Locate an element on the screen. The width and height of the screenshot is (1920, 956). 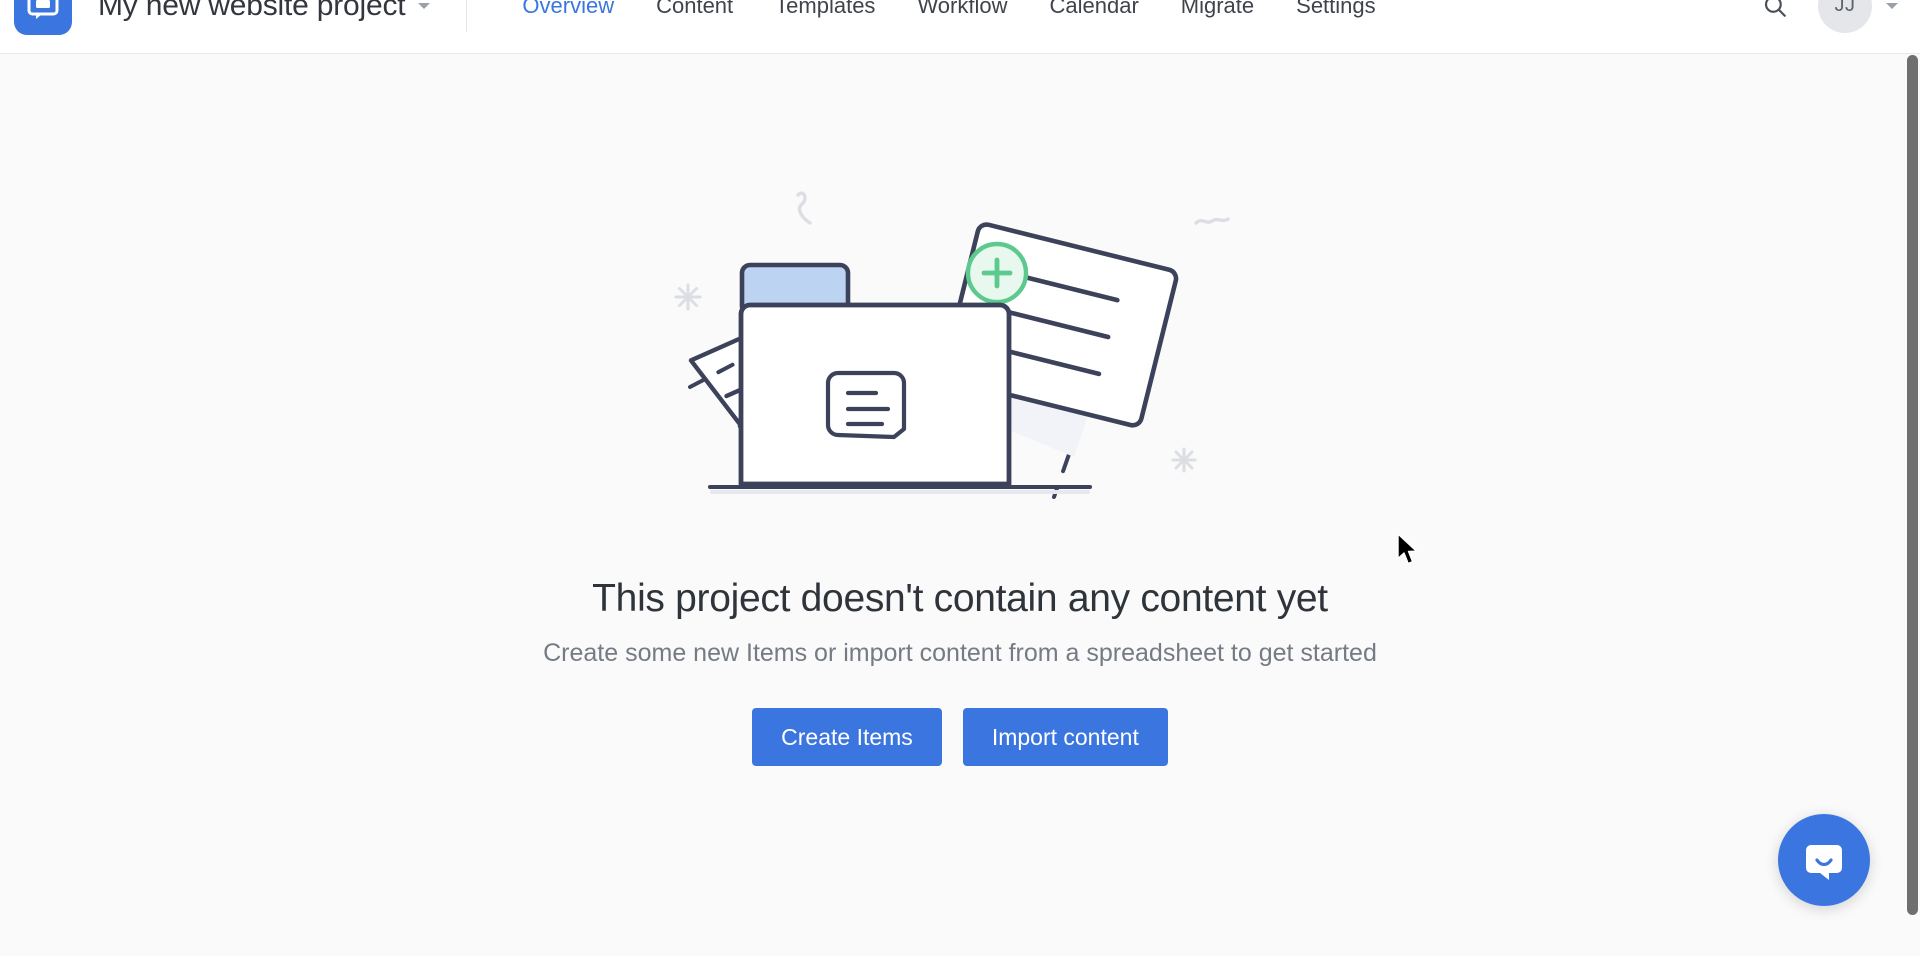
tab-overview: Overview is located at coordinates (568, 26).